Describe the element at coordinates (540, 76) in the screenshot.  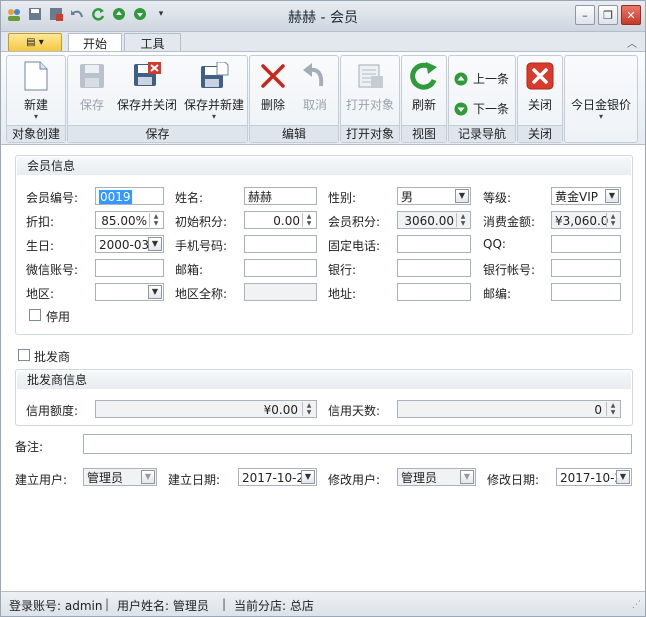
I see `close-icon` at that location.